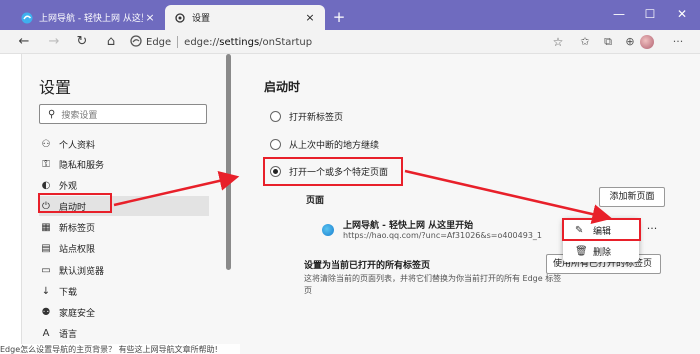 The width and height of the screenshot is (700, 354). I want to click on lock-icon: ⚿, so click(46, 164).